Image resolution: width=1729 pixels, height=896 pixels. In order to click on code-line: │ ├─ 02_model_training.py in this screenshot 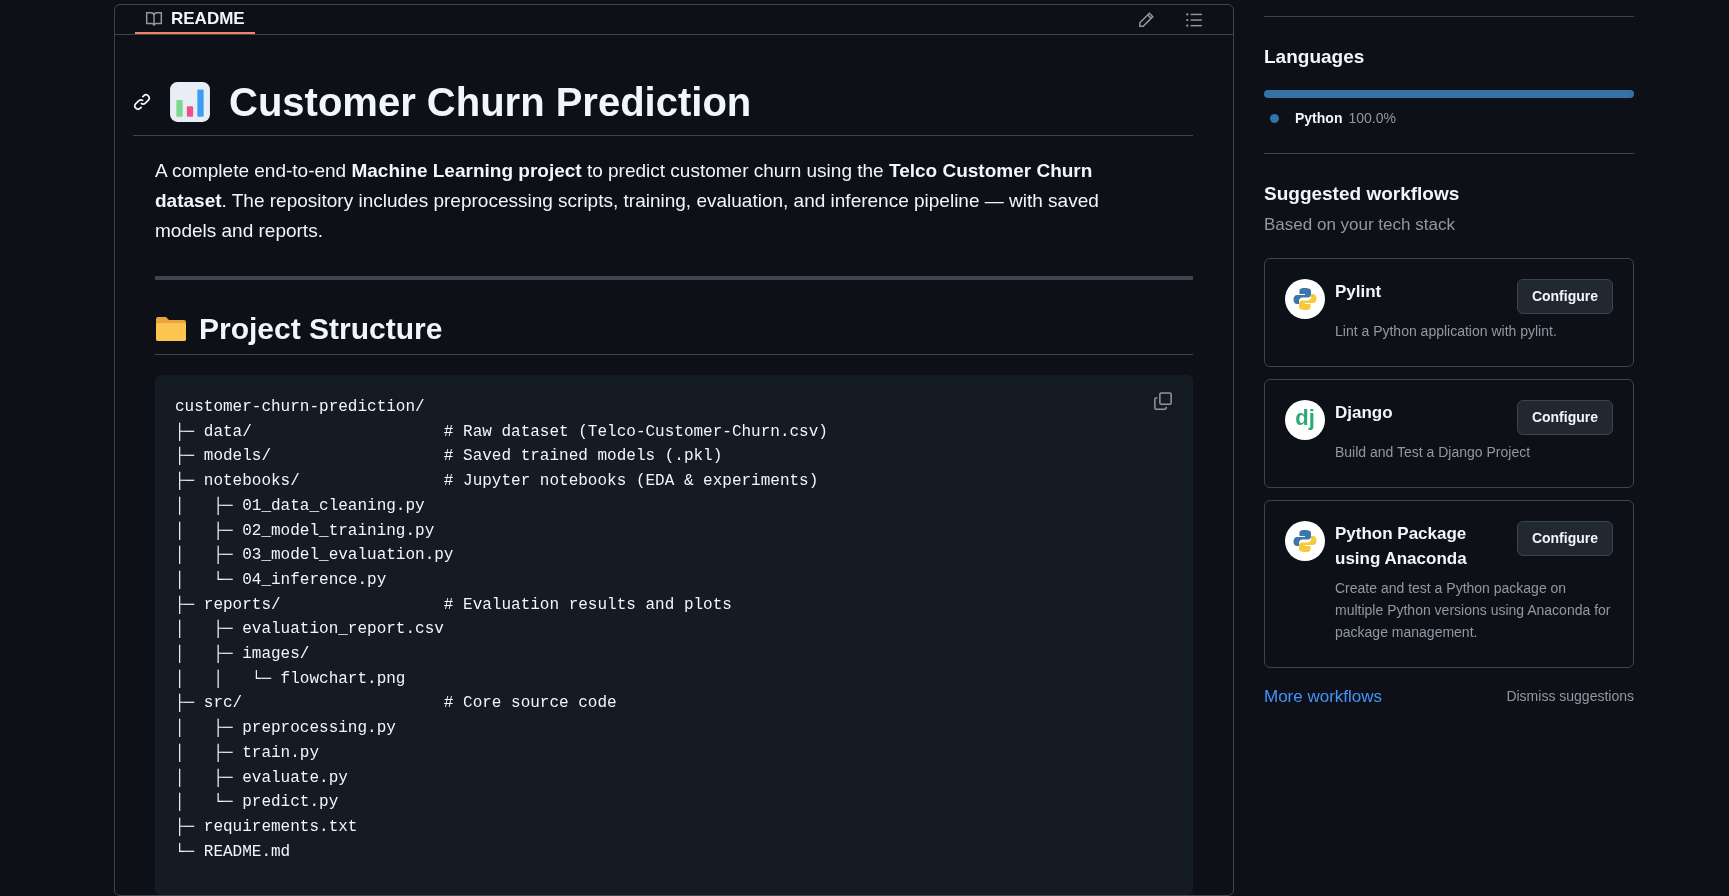, I will do `click(305, 531)`.